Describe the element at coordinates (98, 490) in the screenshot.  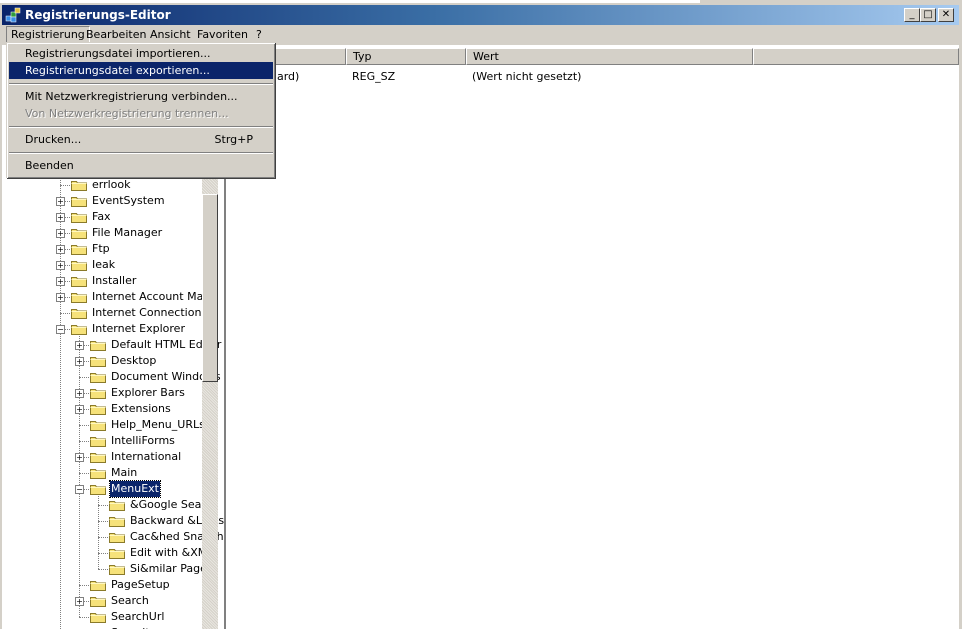
I see `open-folder-icon` at that location.